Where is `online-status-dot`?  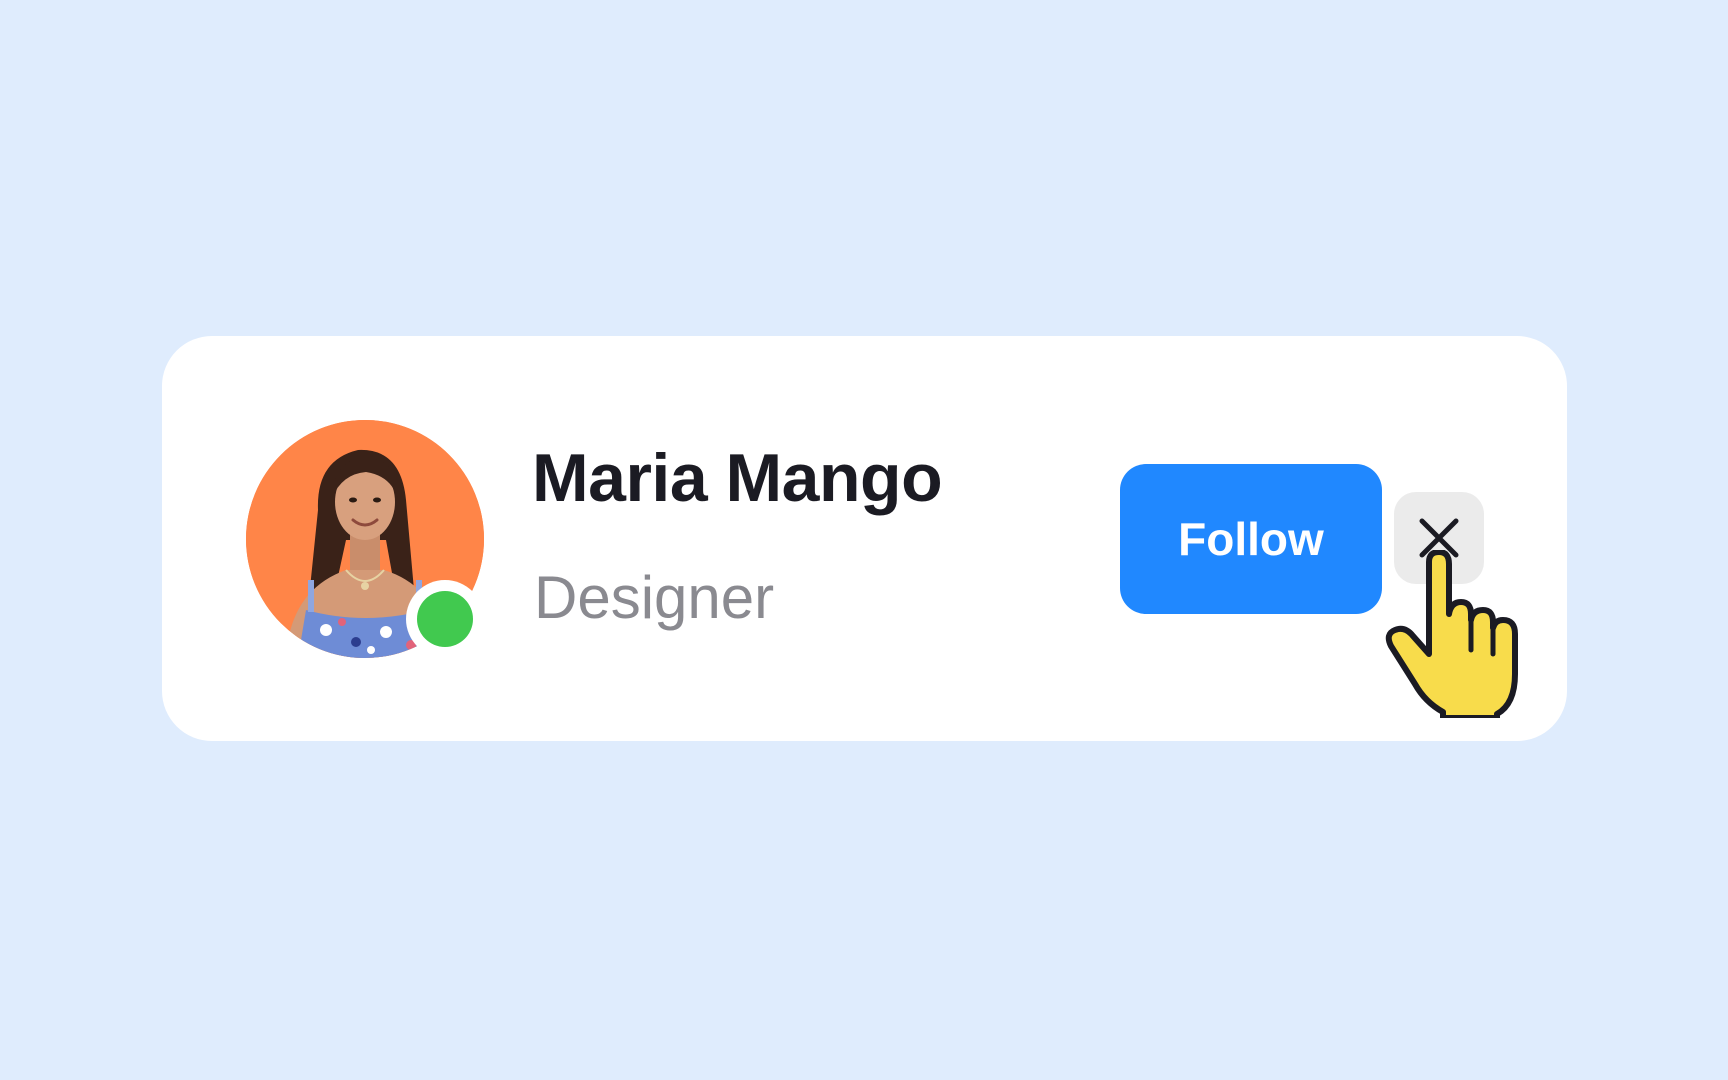
online-status-dot is located at coordinates (445, 619).